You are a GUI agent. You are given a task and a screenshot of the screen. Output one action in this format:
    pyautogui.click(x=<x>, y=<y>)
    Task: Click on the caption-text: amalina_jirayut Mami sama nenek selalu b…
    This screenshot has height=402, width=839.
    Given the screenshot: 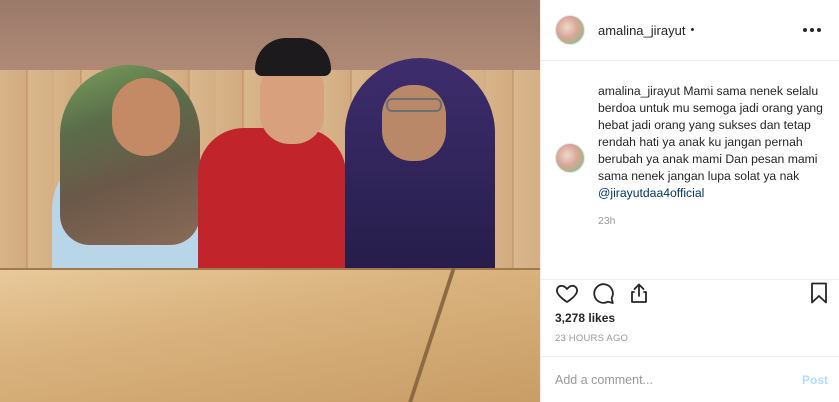 What is the action you would take?
    pyautogui.click(x=710, y=142)
    